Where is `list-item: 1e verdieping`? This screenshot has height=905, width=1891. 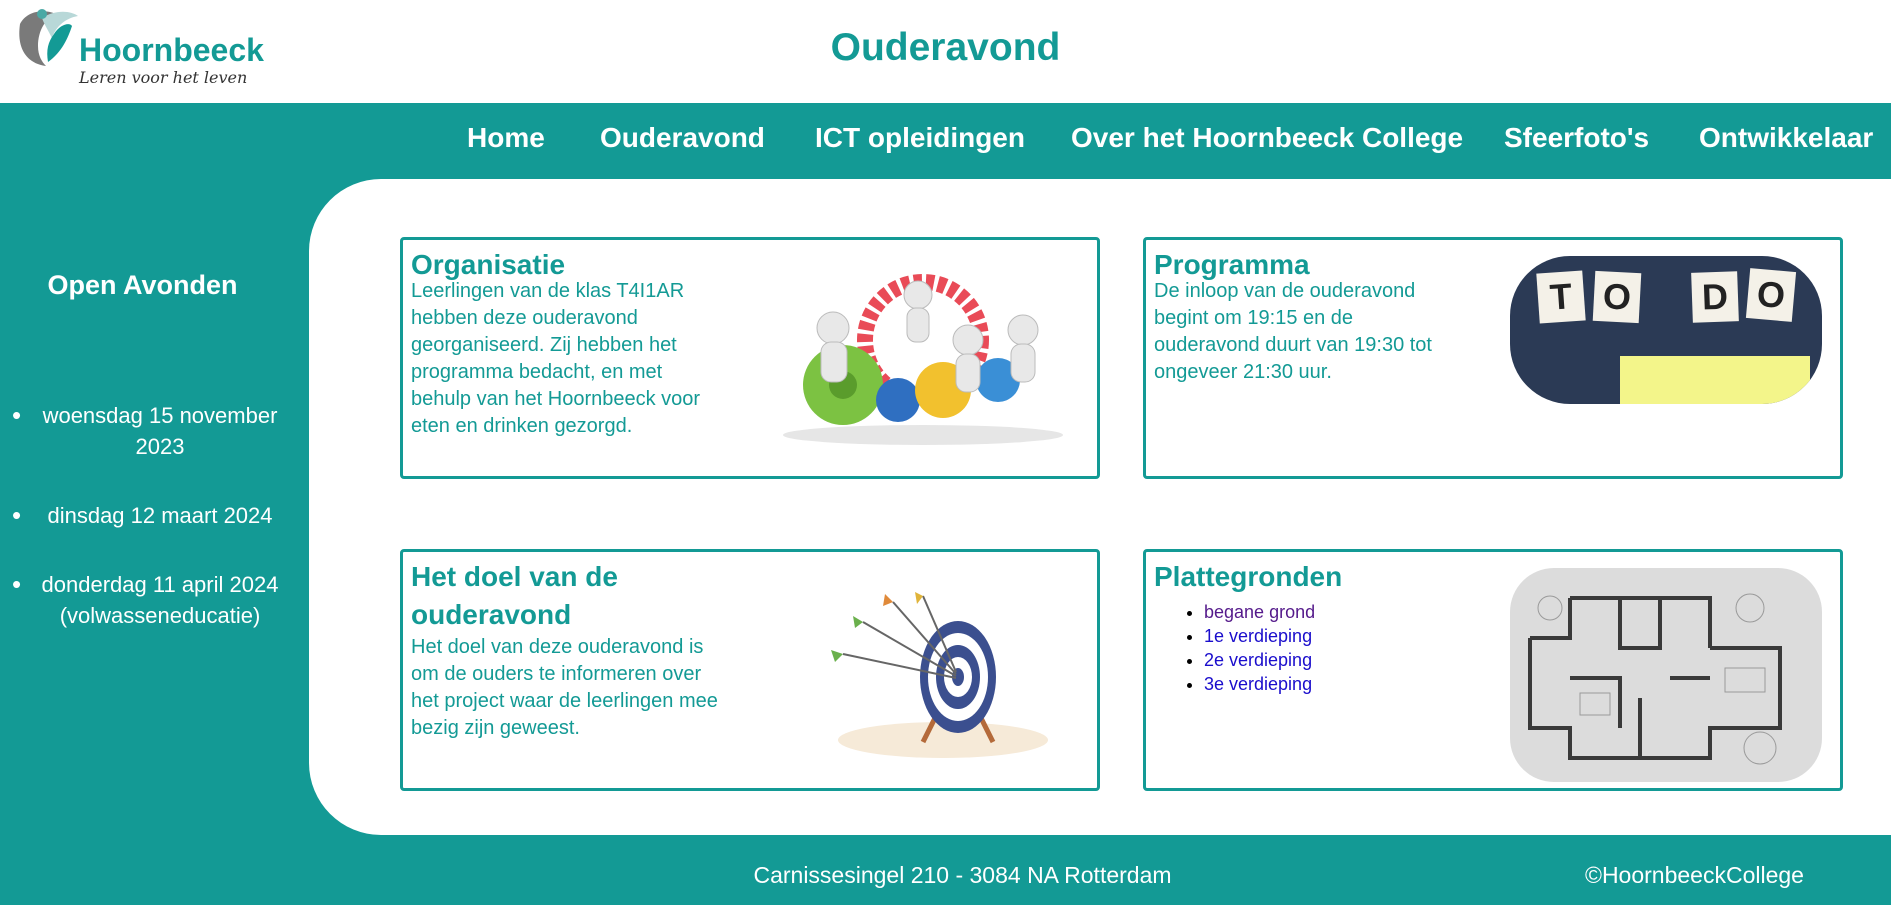 list-item: 1e verdieping is located at coordinates (1259, 636).